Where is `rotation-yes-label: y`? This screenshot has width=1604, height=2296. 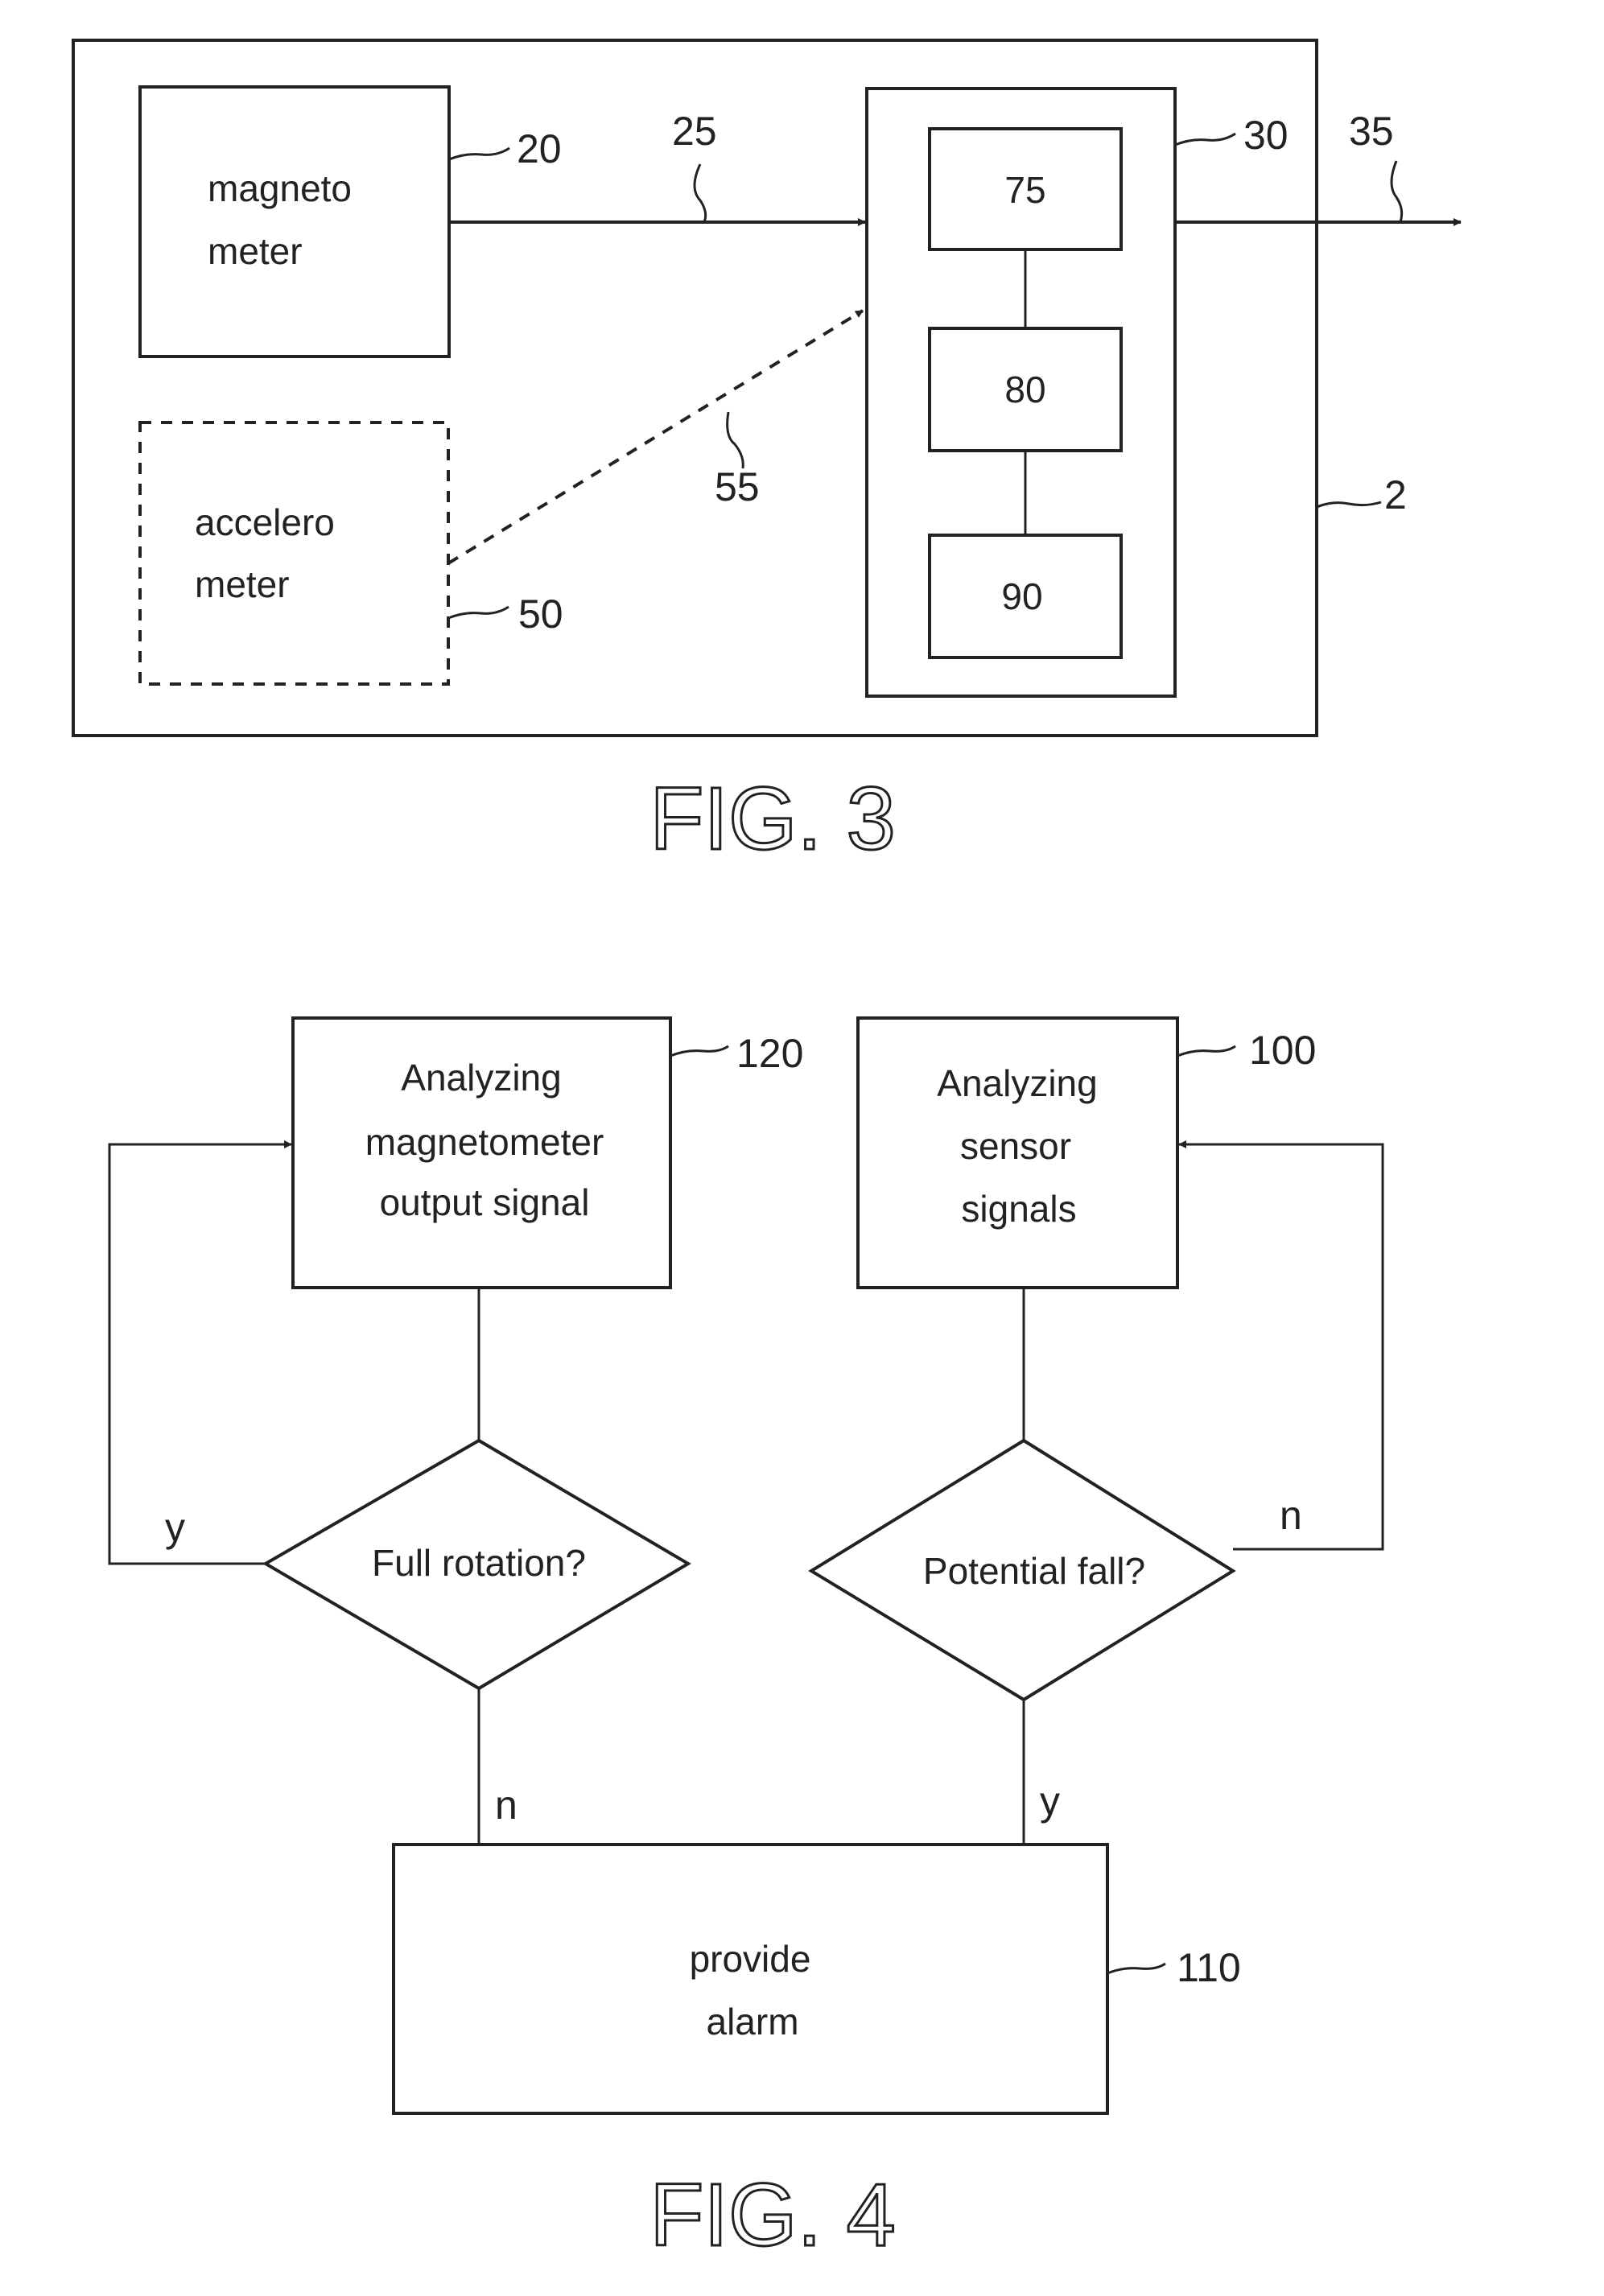 rotation-yes-label: y is located at coordinates (175, 1527).